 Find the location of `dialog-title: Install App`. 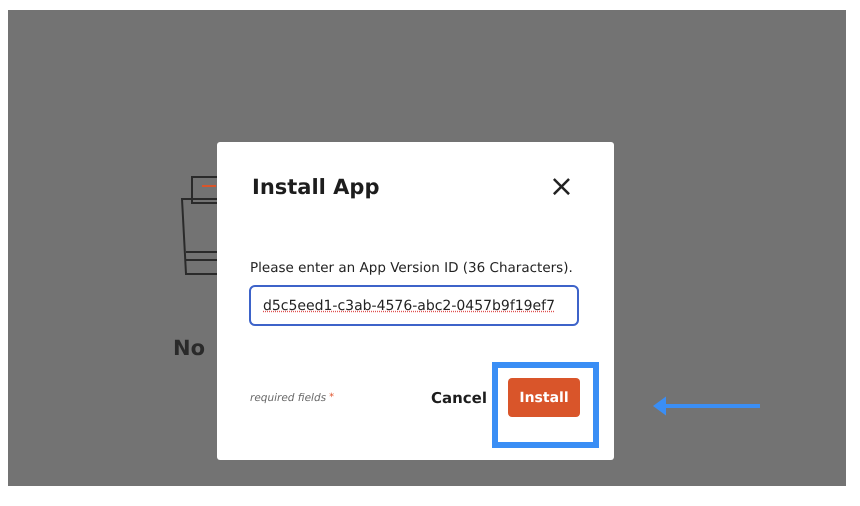

dialog-title: Install App is located at coordinates (316, 187).